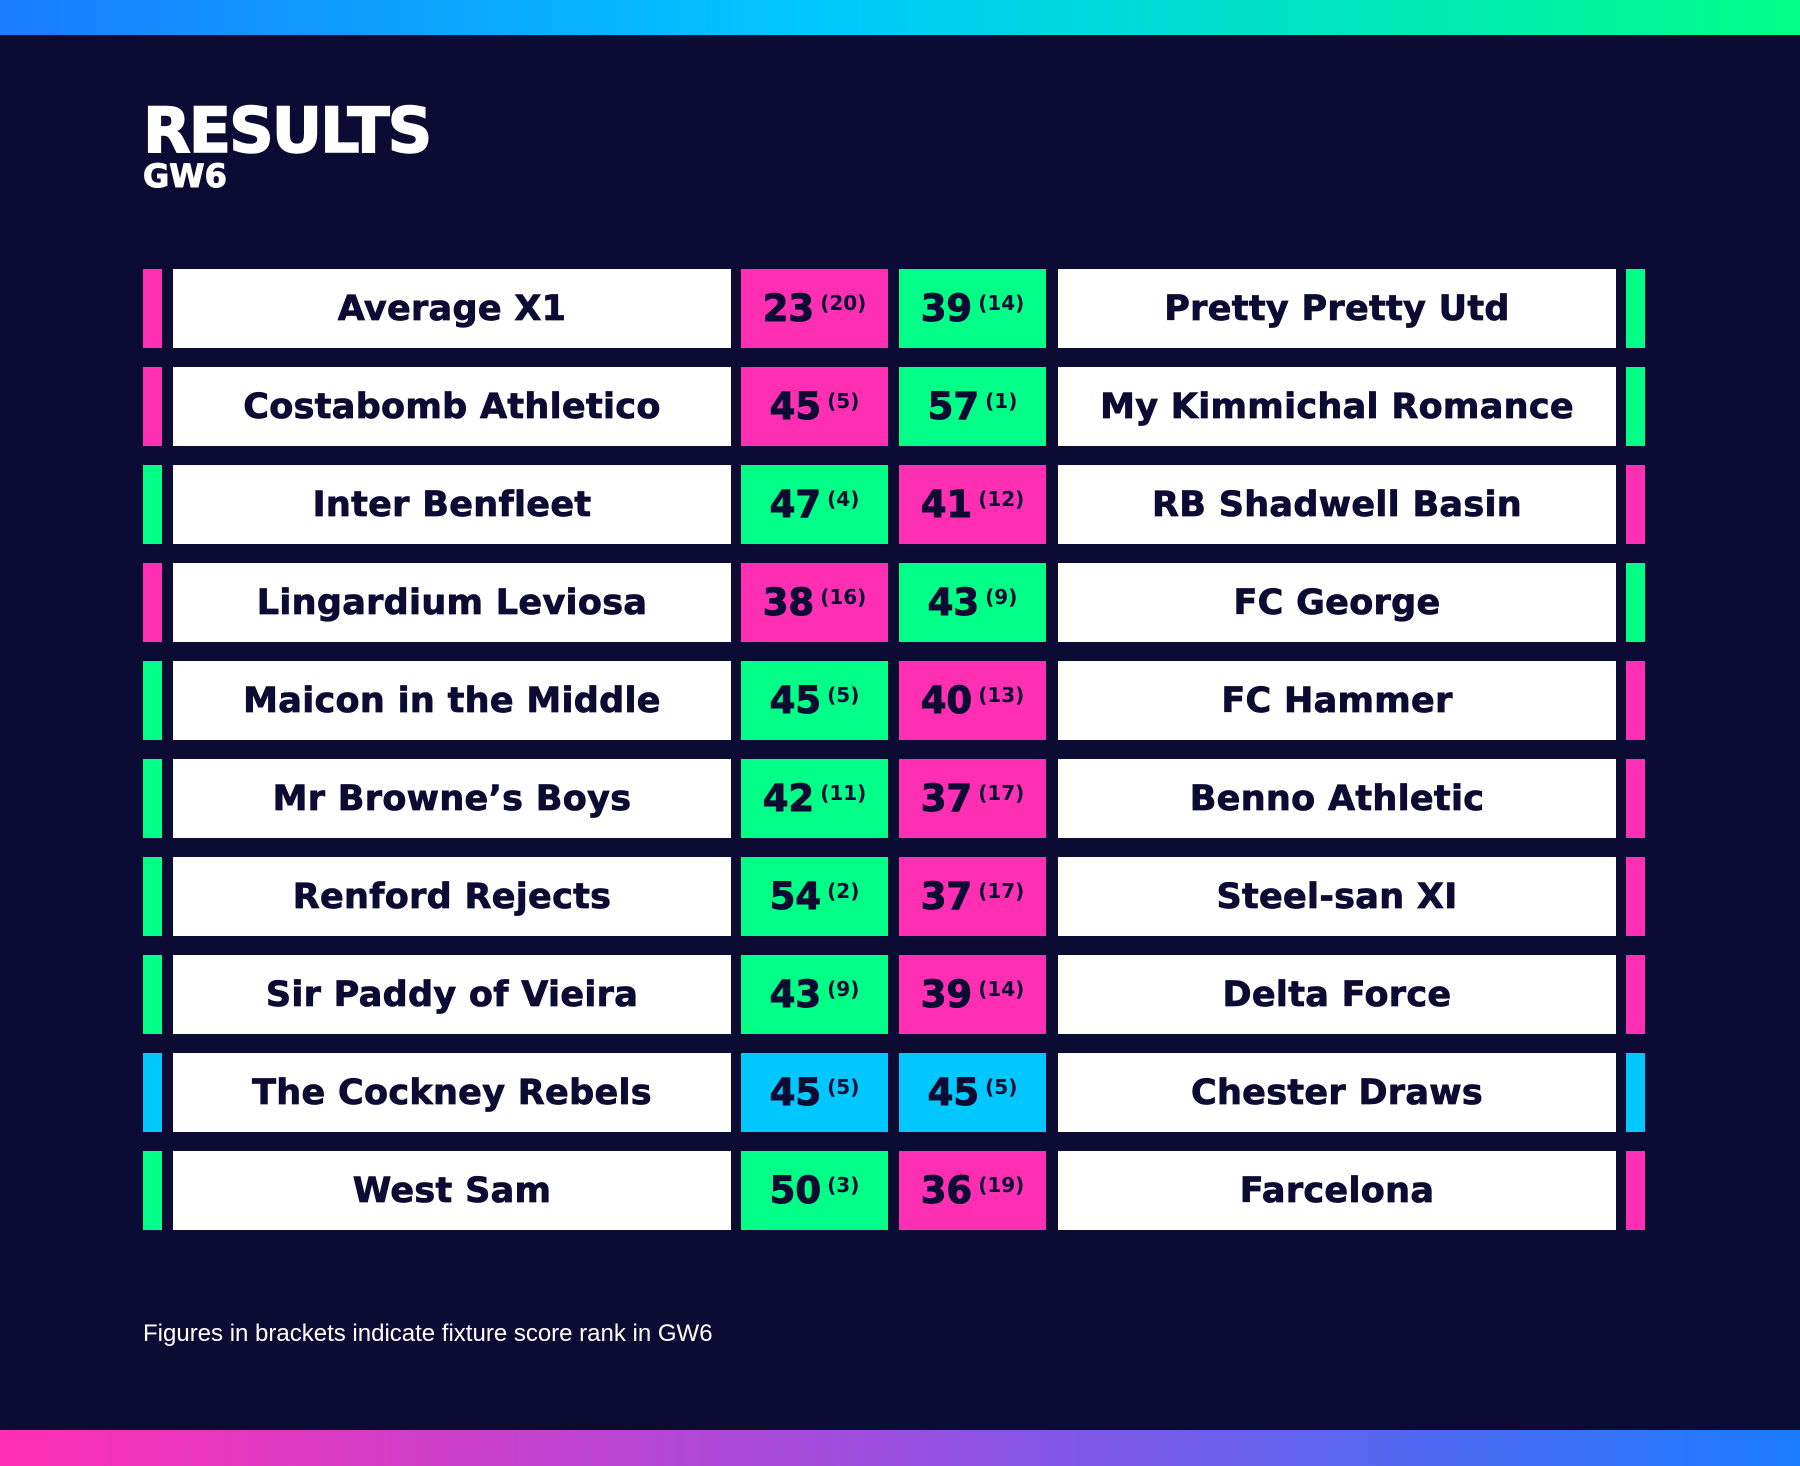  I want to click on away-rank: (19), so click(1001, 1184).